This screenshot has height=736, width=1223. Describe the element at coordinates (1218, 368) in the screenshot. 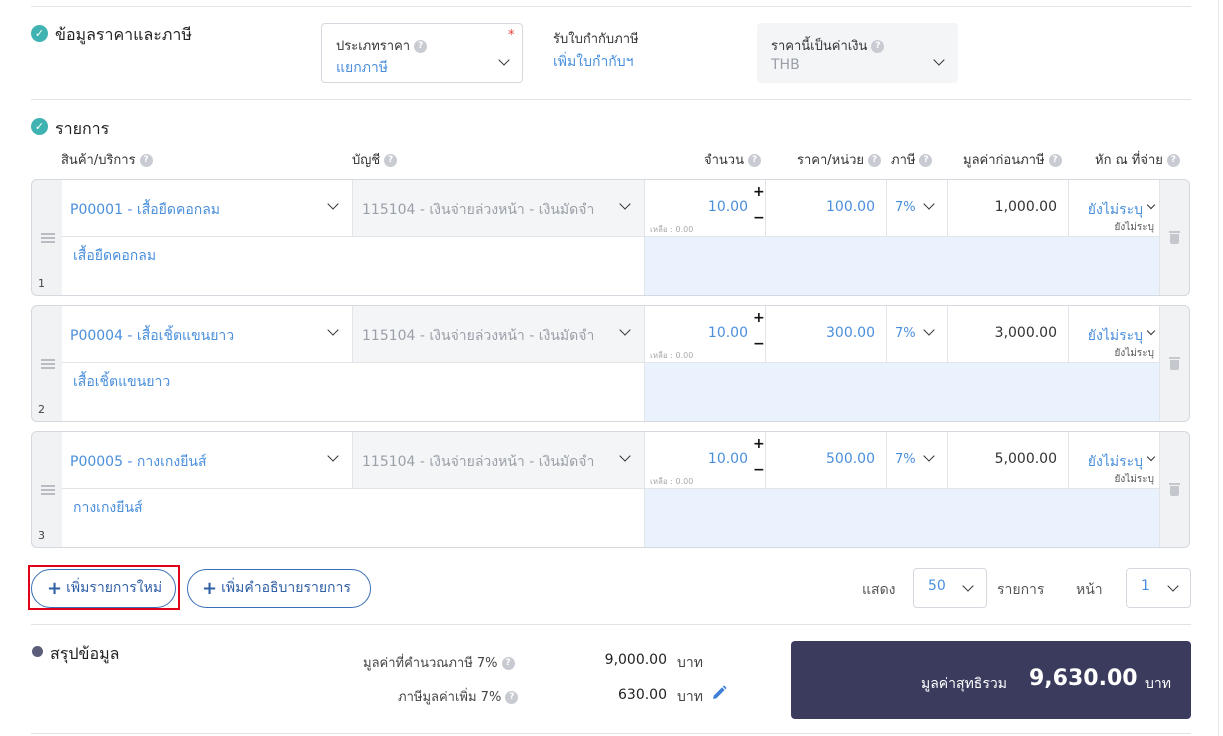

I see `right-border` at that location.